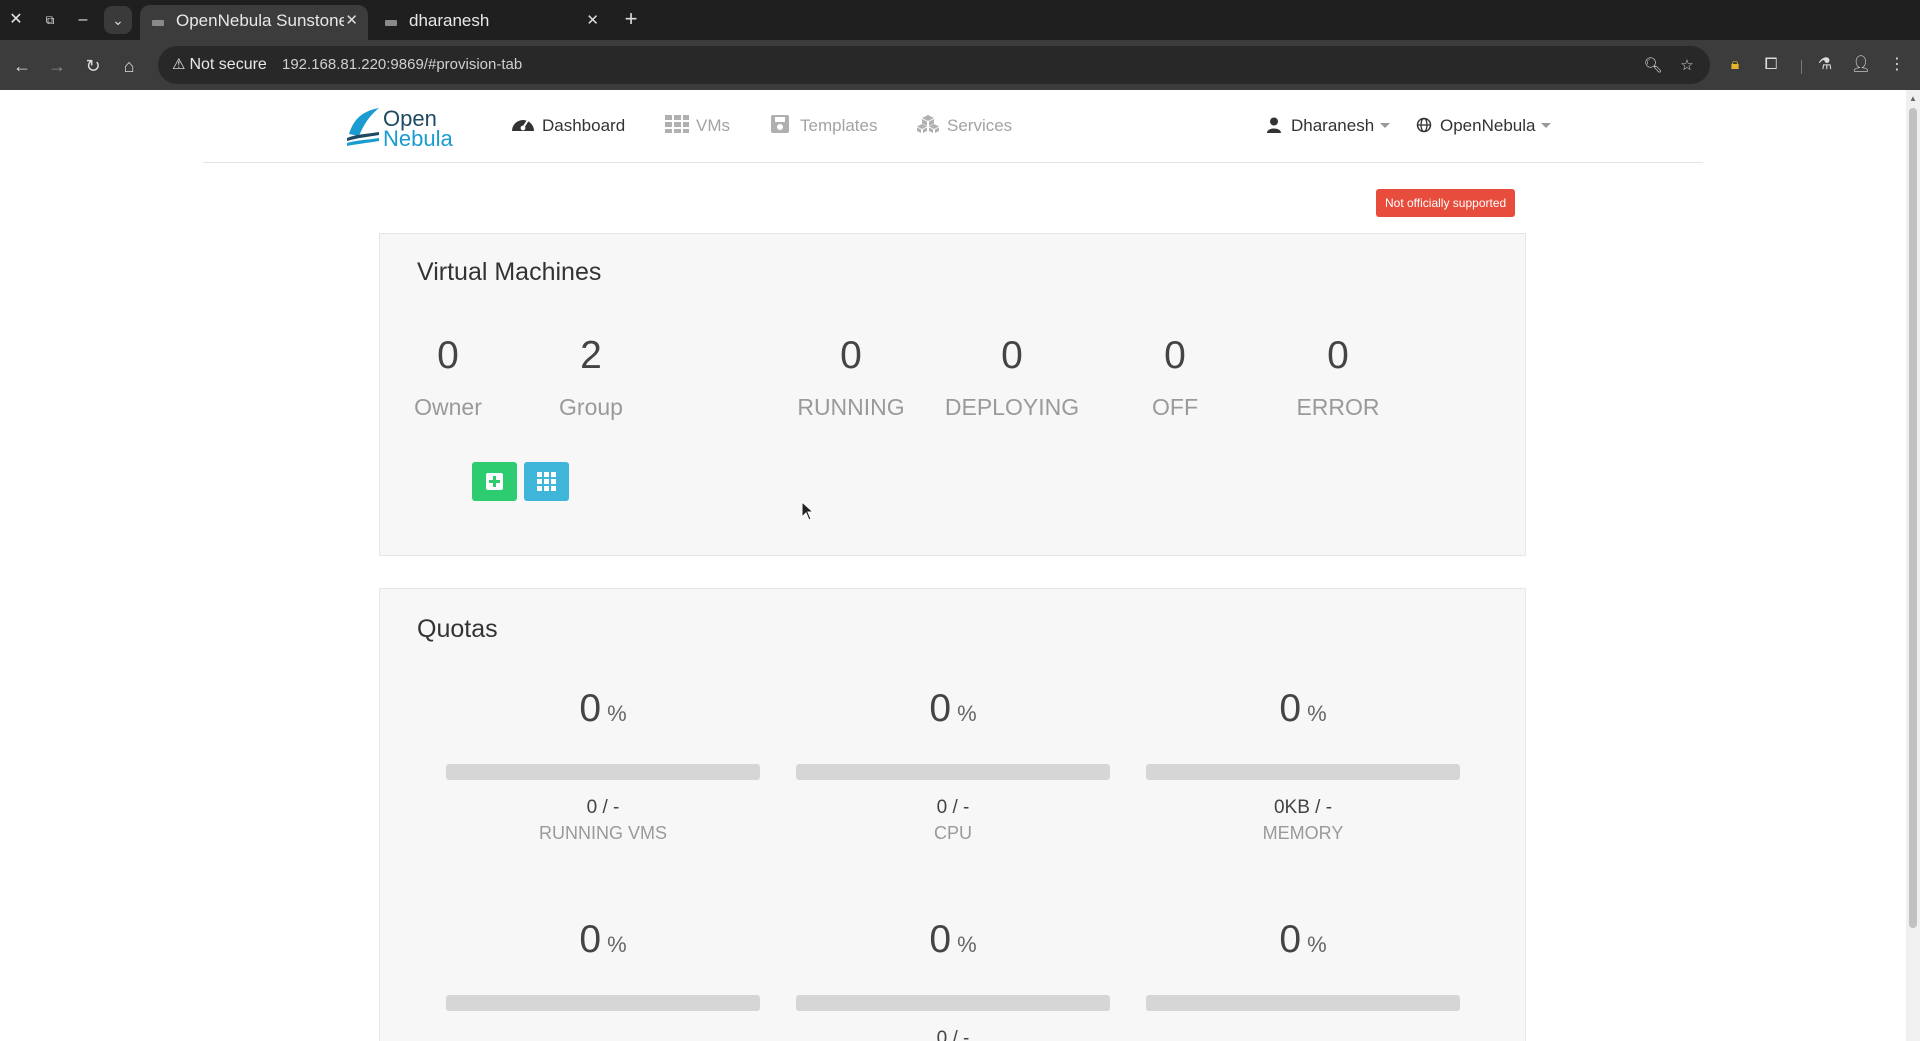 The width and height of the screenshot is (1920, 1041). I want to click on vm-stat-running: 0 RUNNING, so click(851, 378).